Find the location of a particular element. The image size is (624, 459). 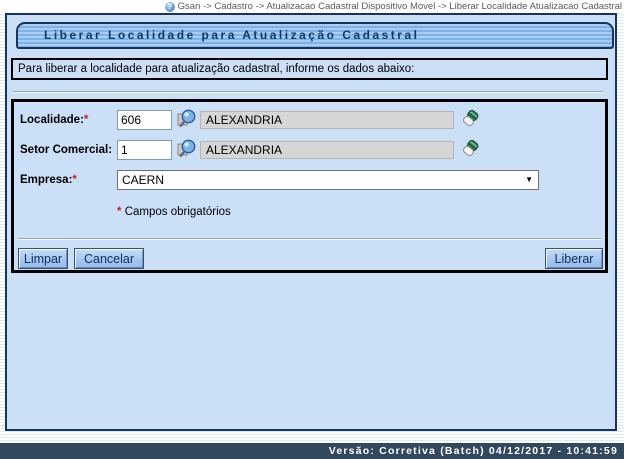

setor-comercial-code-input is located at coordinates (144, 150).